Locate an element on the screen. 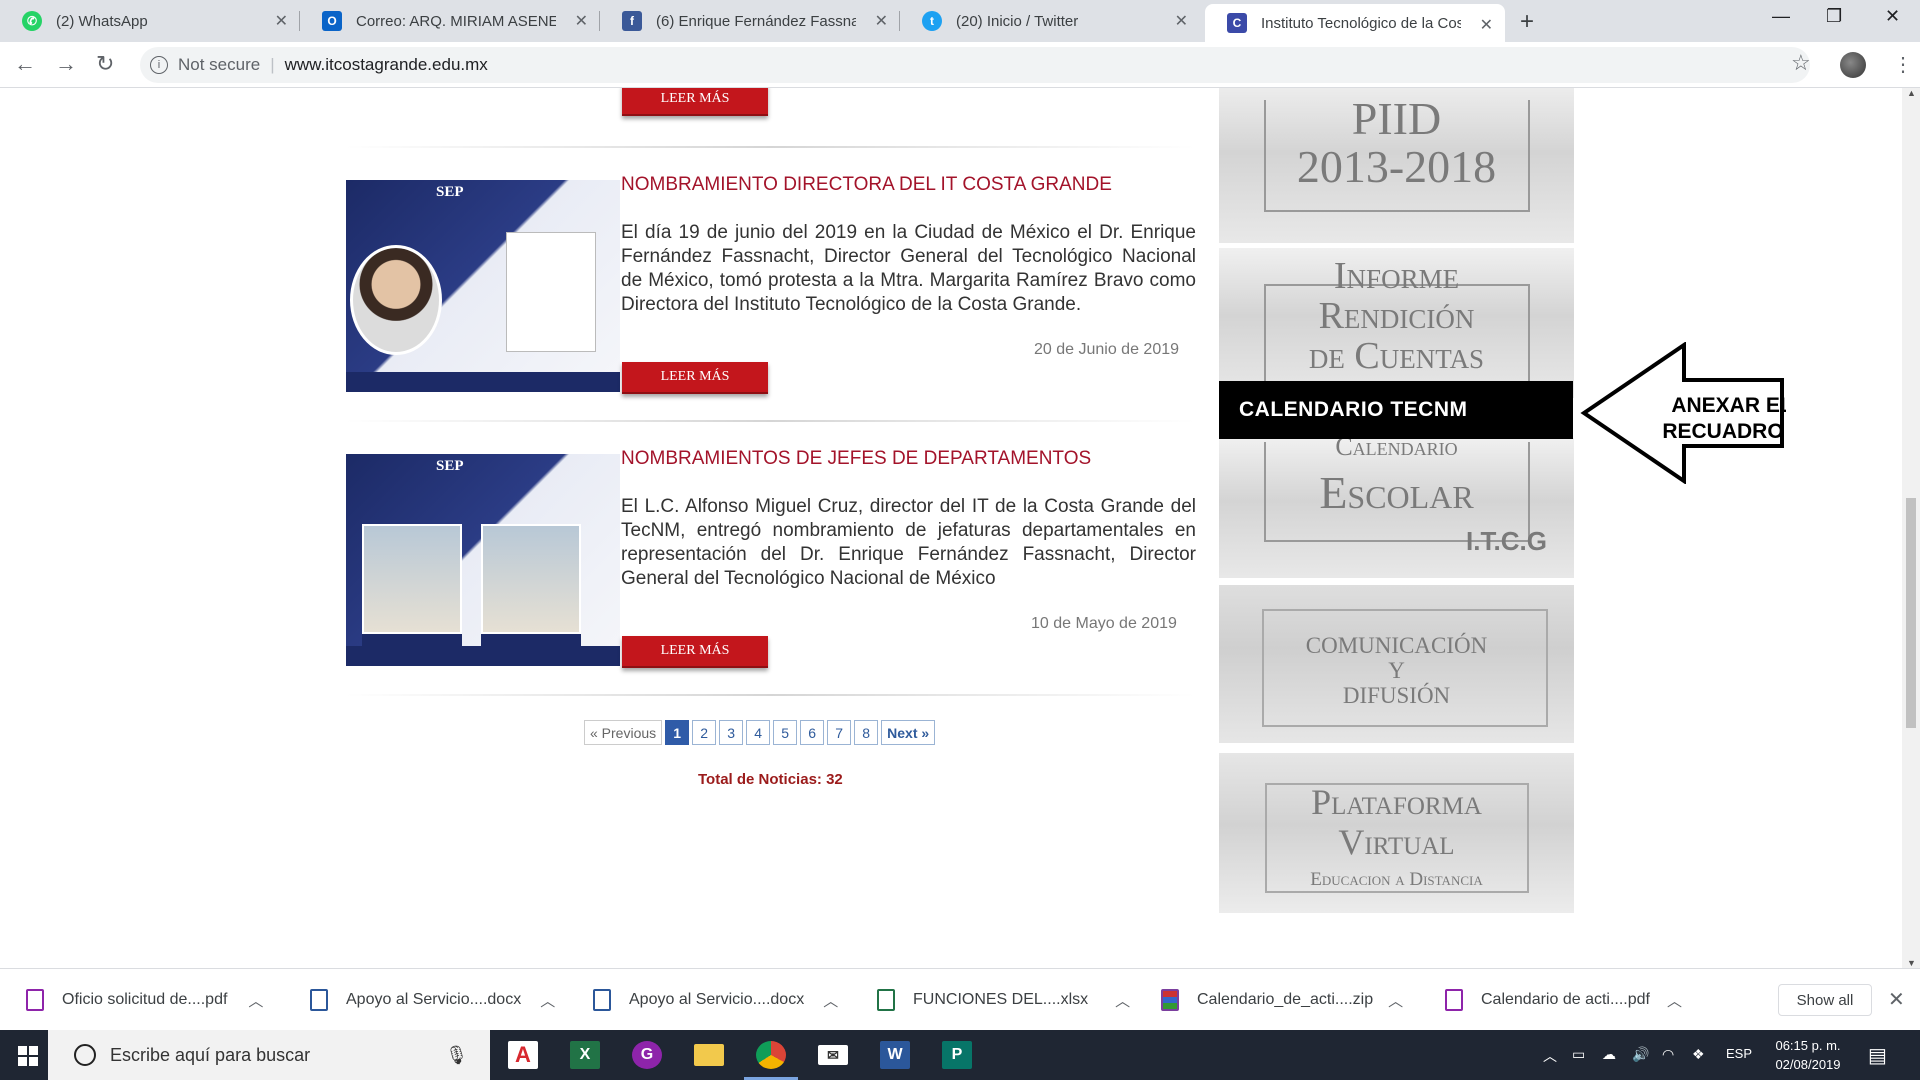 The image size is (1920, 1080). download-item: Oficio solicitud de....pdf ︿ is located at coordinates (144, 1000).